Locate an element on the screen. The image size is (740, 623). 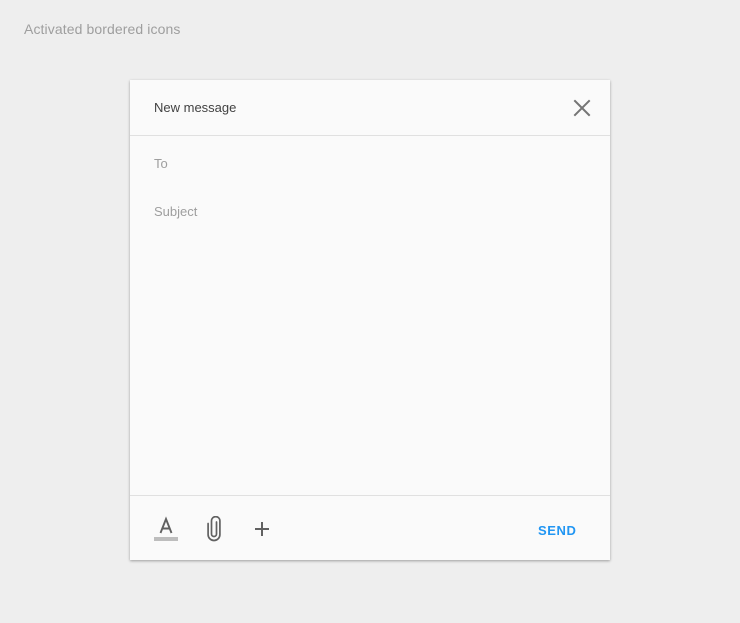
format-text-icon is located at coordinates (166, 528).